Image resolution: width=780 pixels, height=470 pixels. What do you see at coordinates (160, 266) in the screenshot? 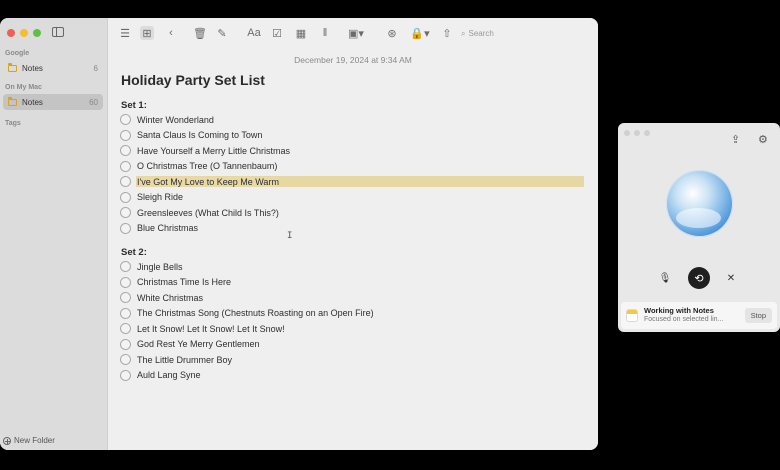
I see `checklist-item-text: Jingle Bells` at bounding box center [160, 266].